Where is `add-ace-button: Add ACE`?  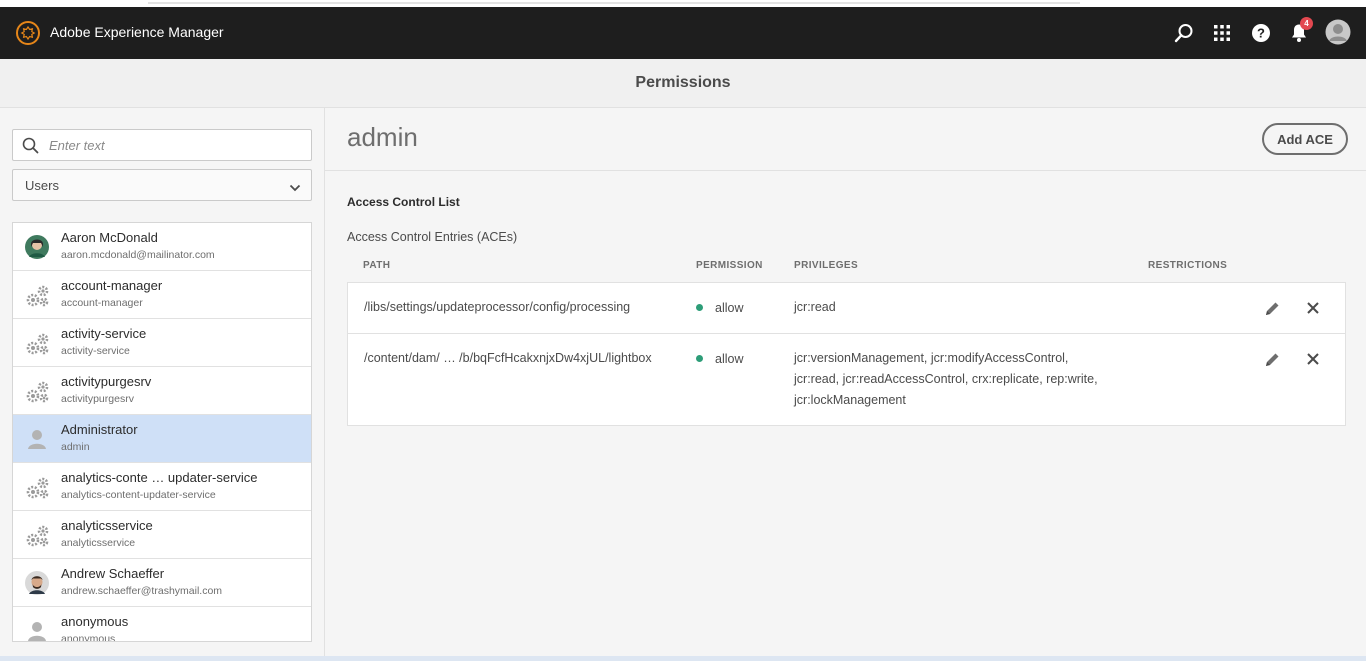 add-ace-button: Add ACE is located at coordinates (1305, 139).